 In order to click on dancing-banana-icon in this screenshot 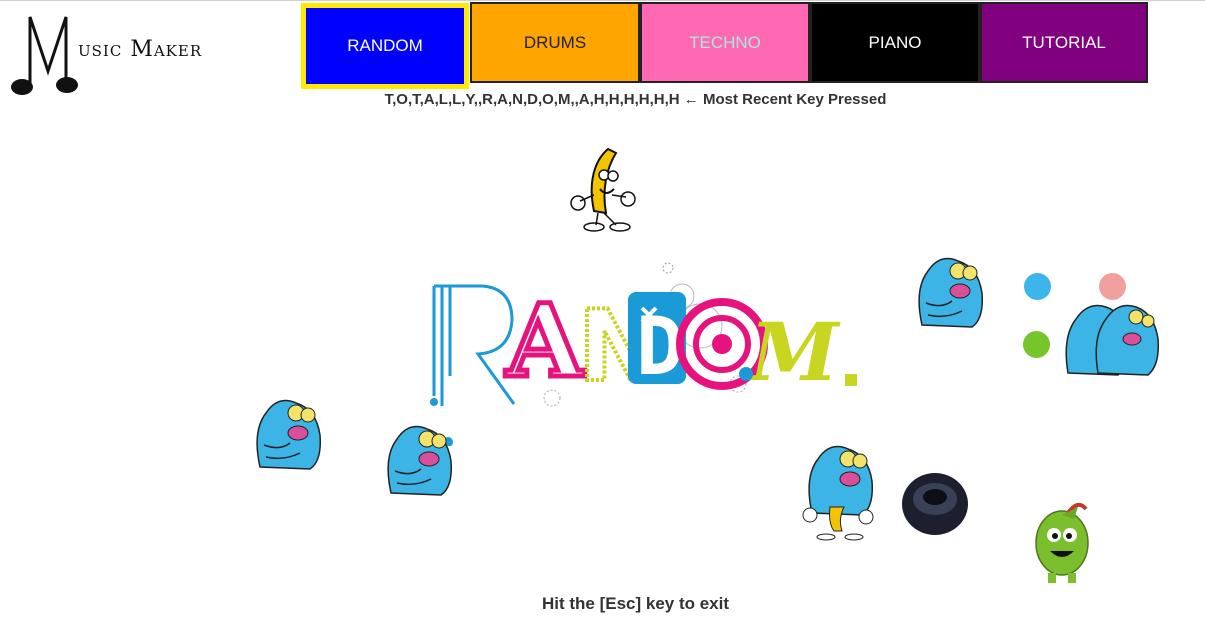, I will do `click(603, 189)`.